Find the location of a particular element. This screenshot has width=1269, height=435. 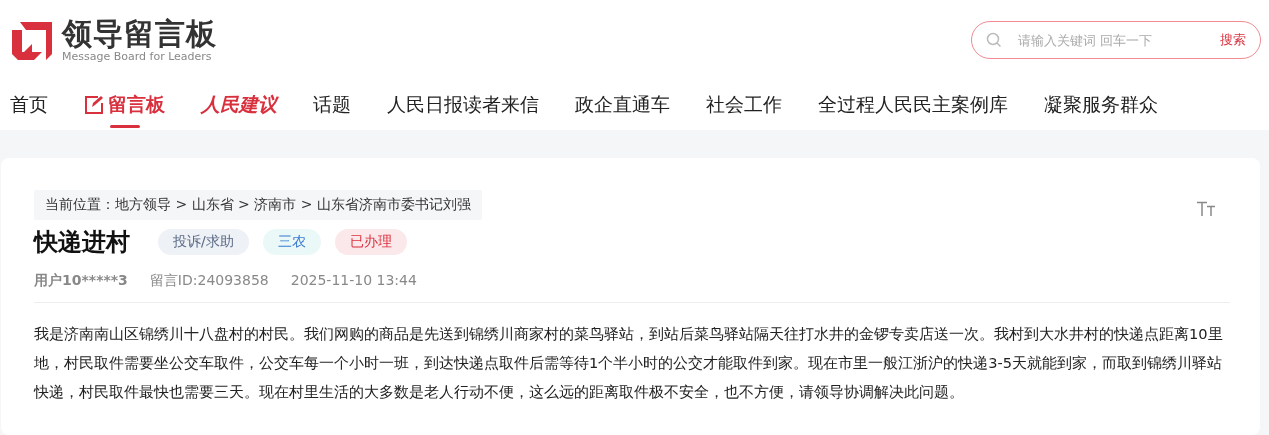

edit-icon is located at coordinates (94, 105).